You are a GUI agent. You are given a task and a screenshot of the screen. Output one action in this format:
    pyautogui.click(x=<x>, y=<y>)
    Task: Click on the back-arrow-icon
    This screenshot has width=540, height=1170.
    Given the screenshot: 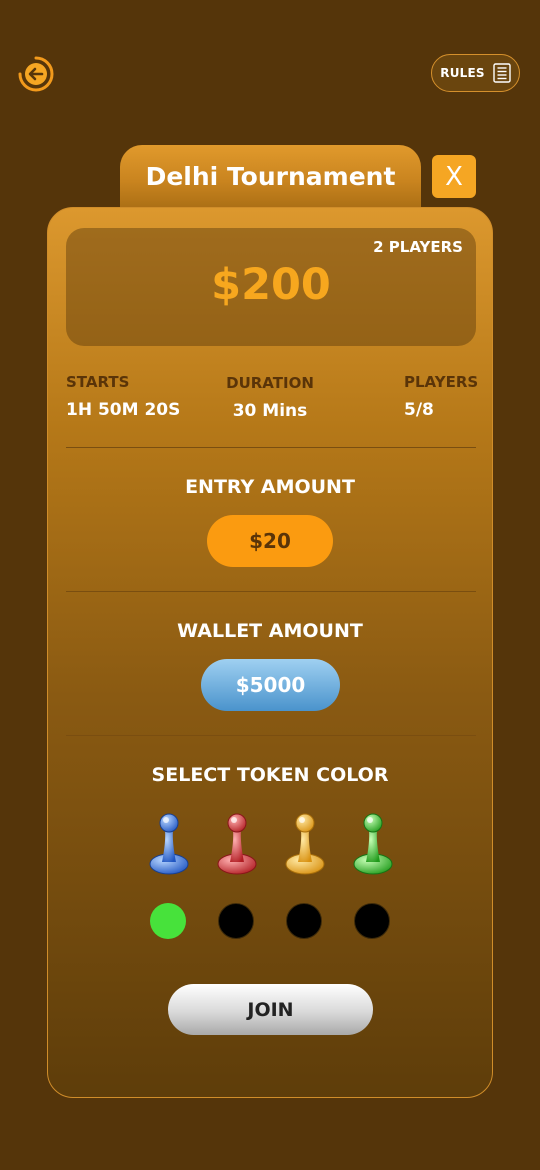 What is the action you would take?
    pyautogui.click(x=36, y=74)
    